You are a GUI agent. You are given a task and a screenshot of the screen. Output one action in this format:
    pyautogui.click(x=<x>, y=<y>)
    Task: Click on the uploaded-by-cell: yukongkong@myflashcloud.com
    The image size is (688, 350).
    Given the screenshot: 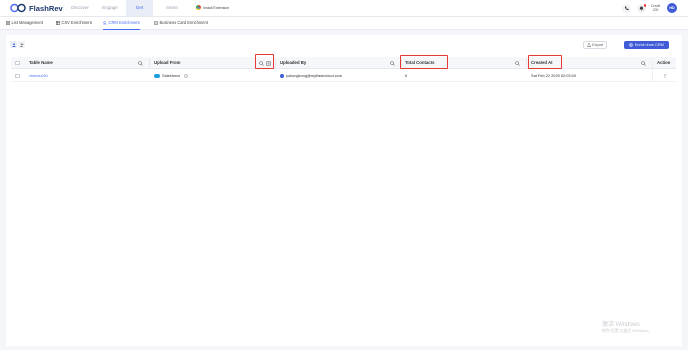 What is the action you would take?
    pyautogui.click(x=311, y=76)
    